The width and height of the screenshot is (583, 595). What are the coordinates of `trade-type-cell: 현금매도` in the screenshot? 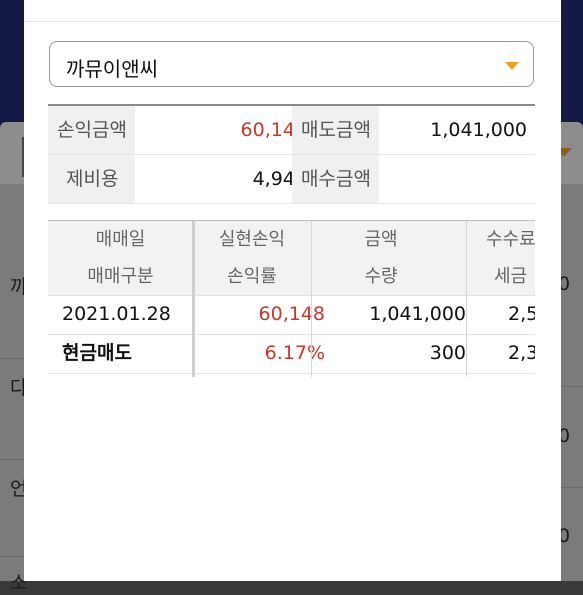 It's located at (97, 353).